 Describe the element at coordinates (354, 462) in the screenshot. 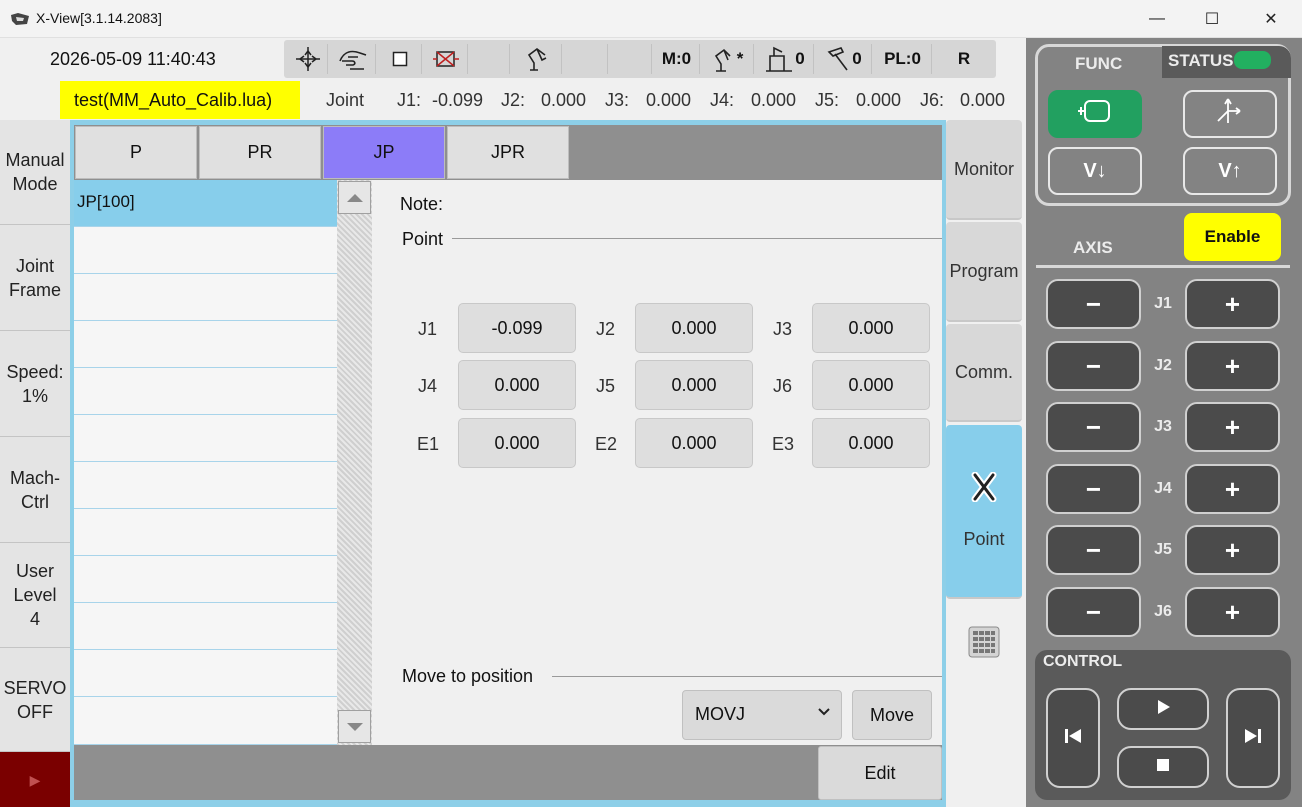

I see `list-scrollbar` at that location.